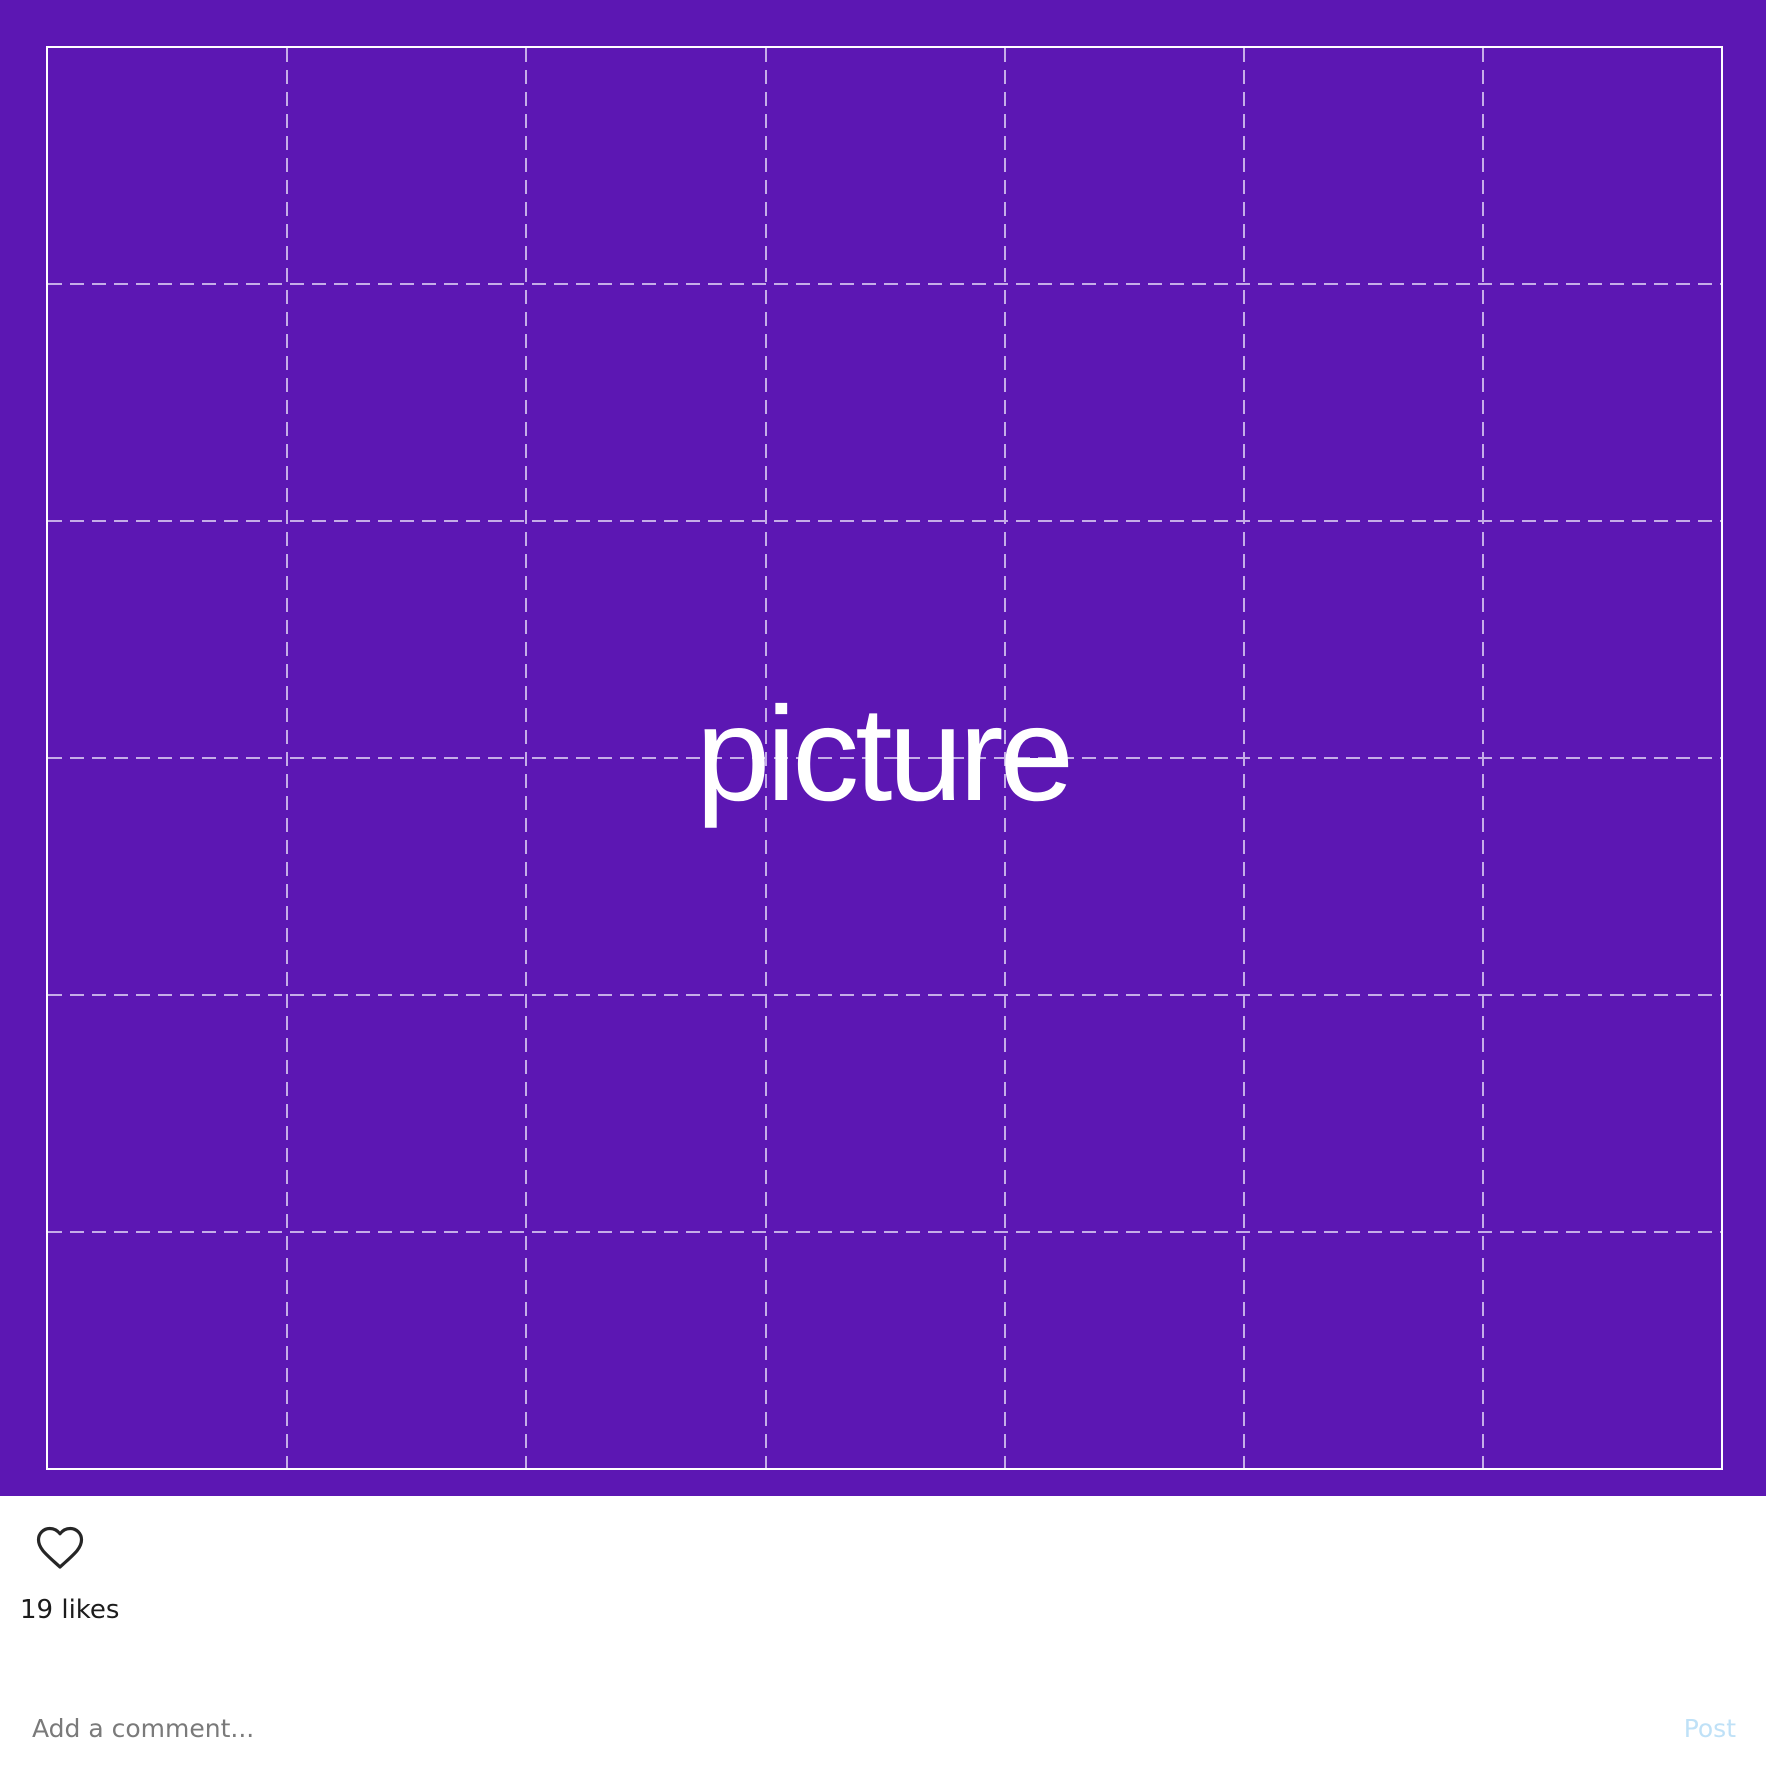 This screenshot has height=1780, width=1766. Describe the element at coordinates (1710, 1728) in the screenshot. I see `post-comment-button: Post` at that location.